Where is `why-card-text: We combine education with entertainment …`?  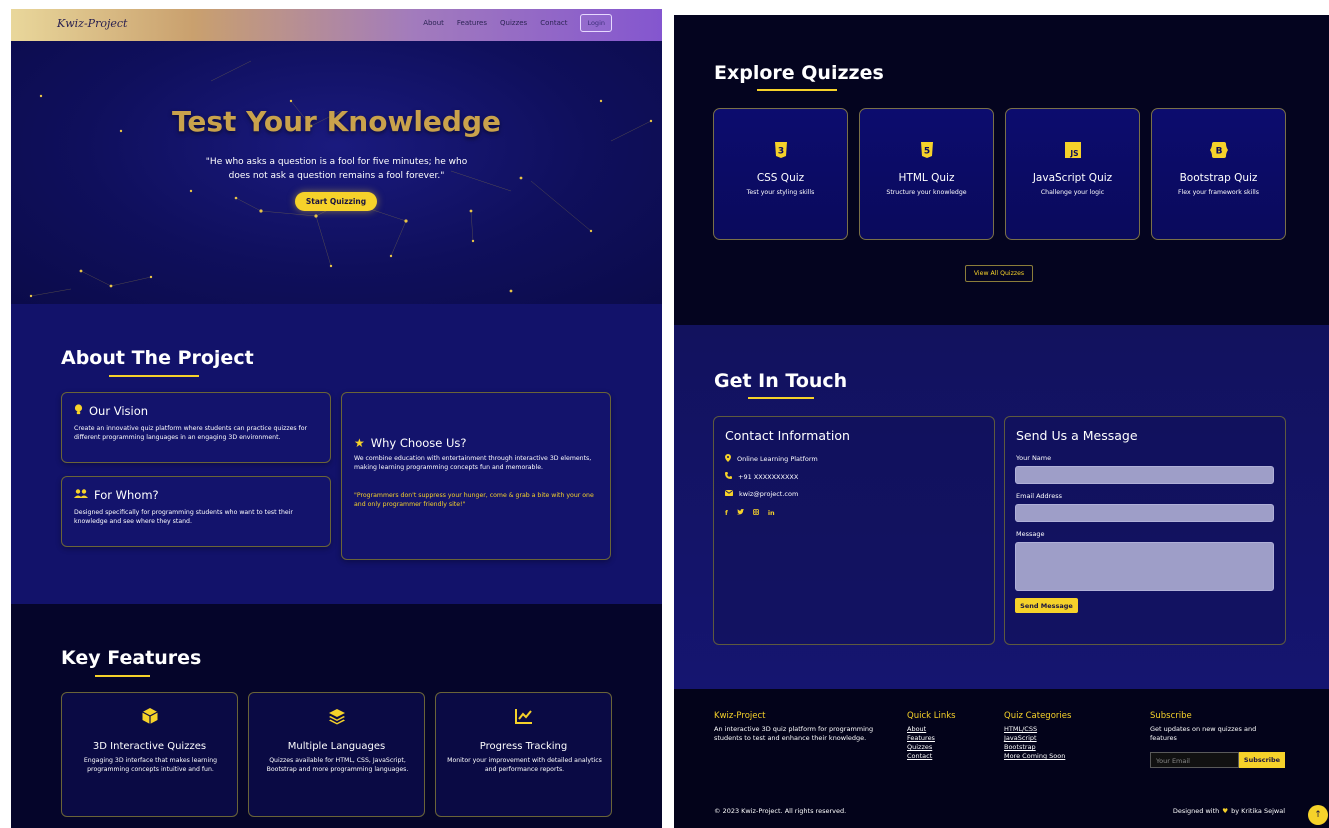 why-card-text: We combine education with entertainment … is located at coordinates (473, 463).